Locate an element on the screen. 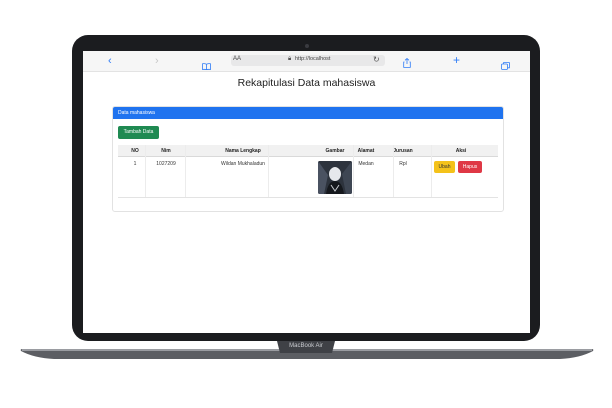  text-size-button: AA is located at coordinates (237, 59).